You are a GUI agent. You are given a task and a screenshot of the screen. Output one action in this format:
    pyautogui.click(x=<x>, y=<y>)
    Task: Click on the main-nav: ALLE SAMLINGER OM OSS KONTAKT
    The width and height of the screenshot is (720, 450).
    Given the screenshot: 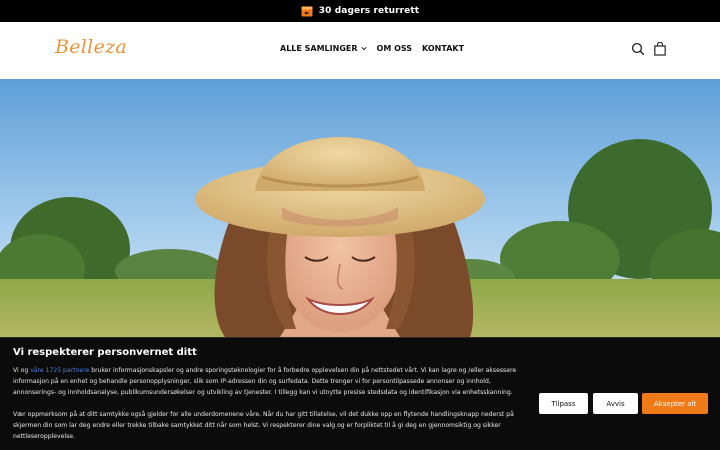 What is the action you would take?
    pyautogui.click(x=372, y=48)
    